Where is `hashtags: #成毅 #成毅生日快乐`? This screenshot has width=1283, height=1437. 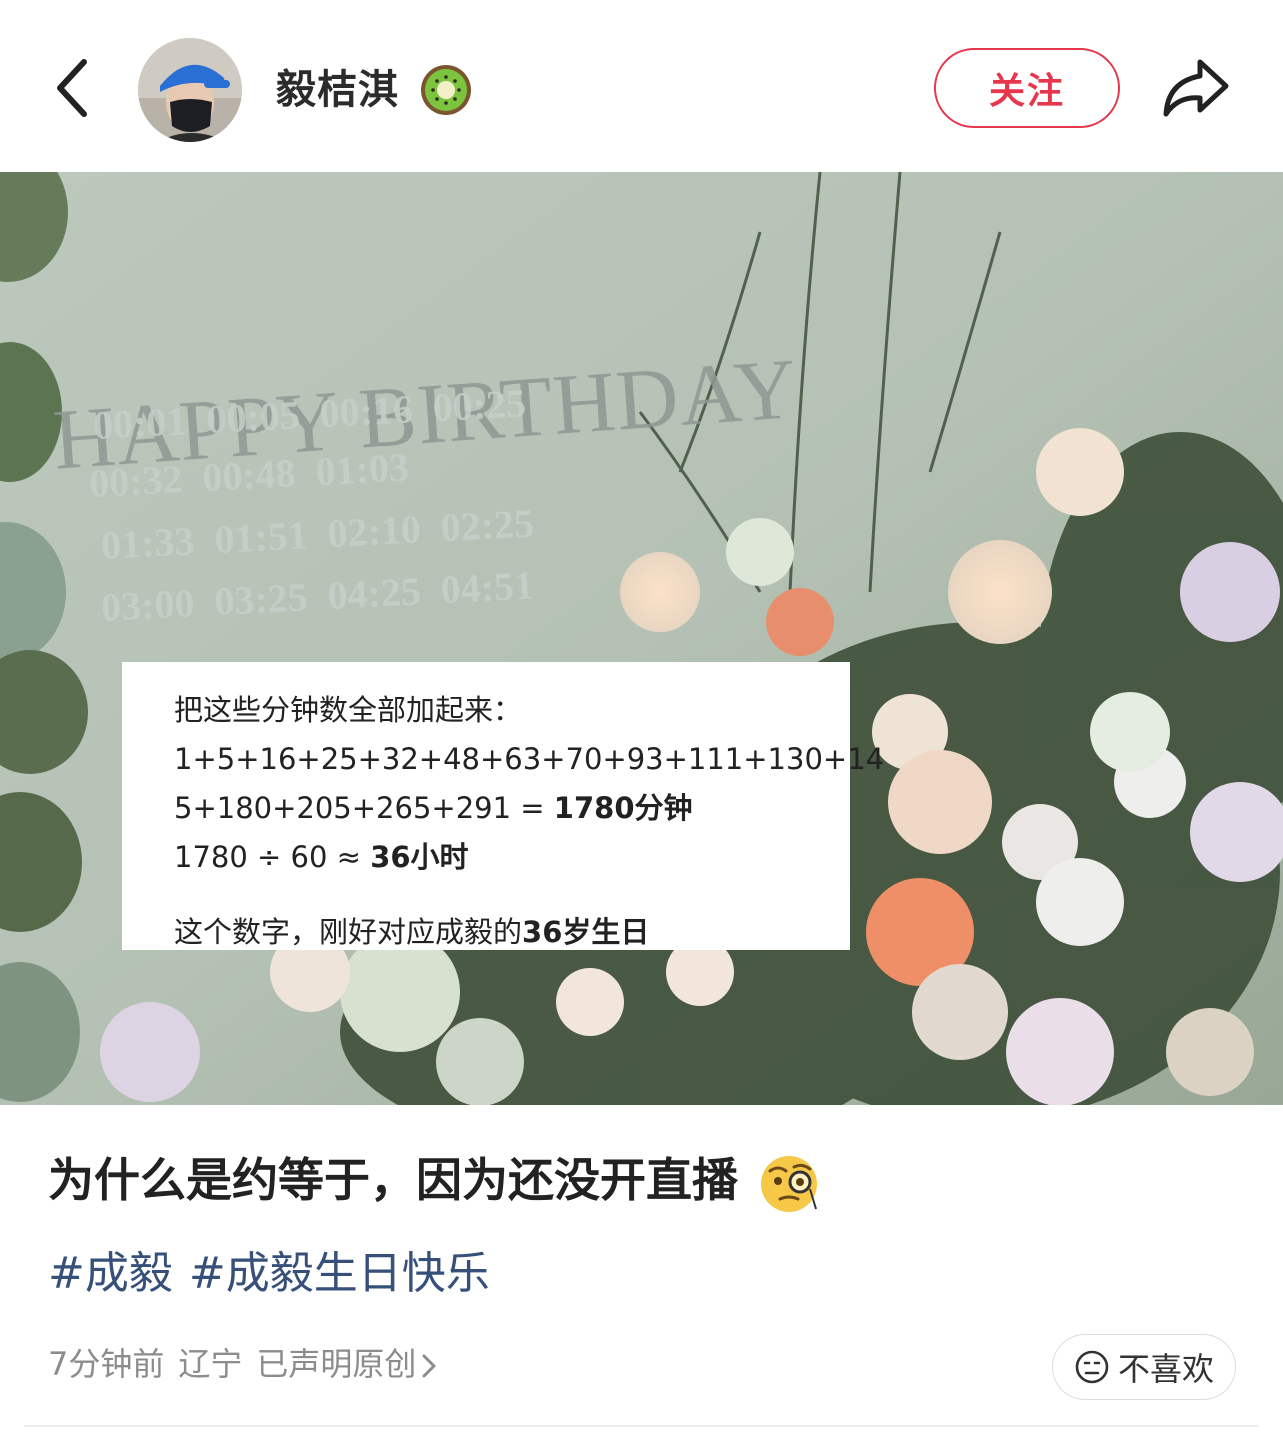
hashtags: #成毅 #成毅生日快乐 is located at coordinates (277, 1274).